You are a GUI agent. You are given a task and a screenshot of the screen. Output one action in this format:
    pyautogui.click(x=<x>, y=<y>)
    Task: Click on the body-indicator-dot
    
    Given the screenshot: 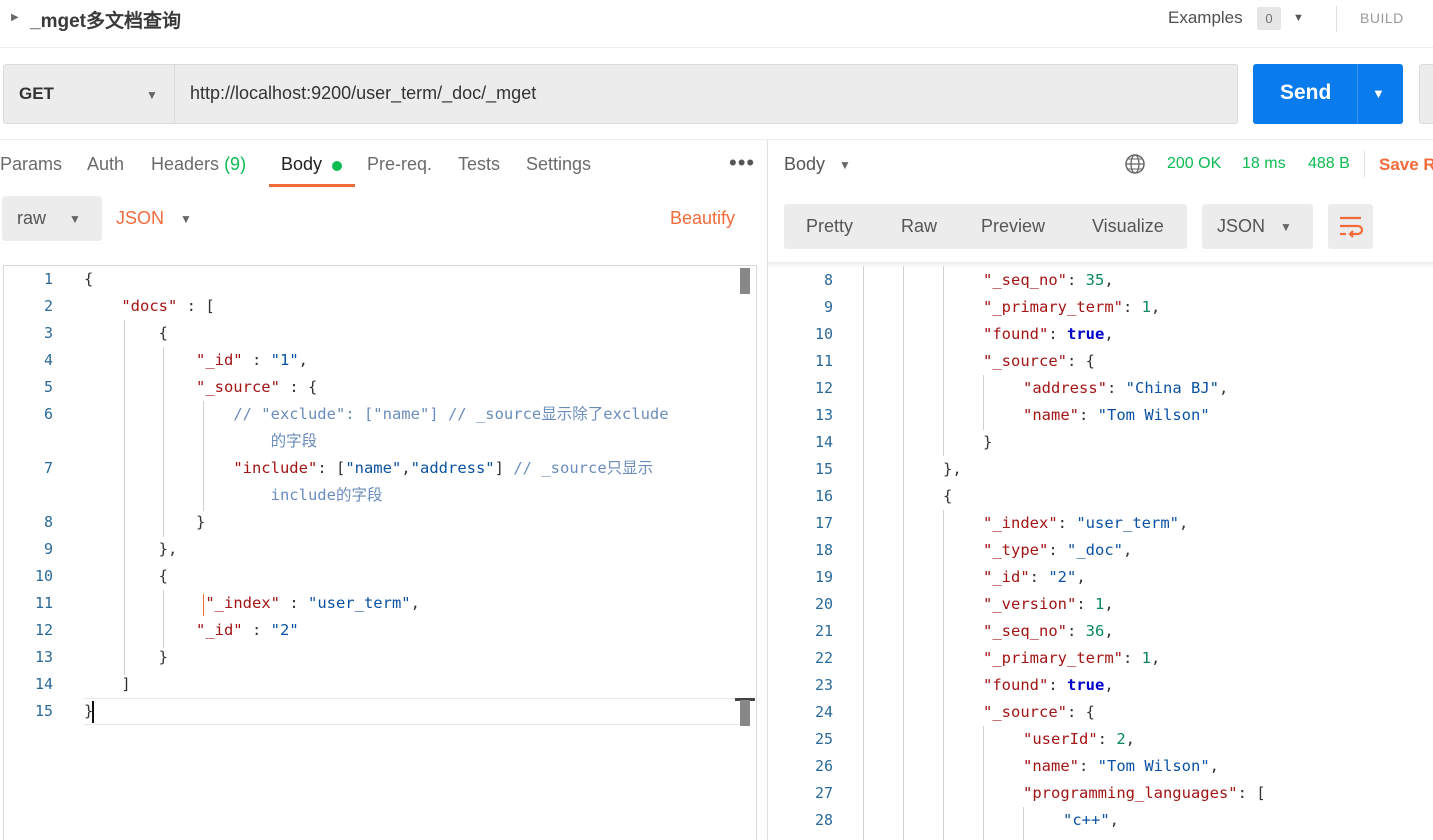 What is the action you would take?
    pyautogui.click(x=337, y=166)
    